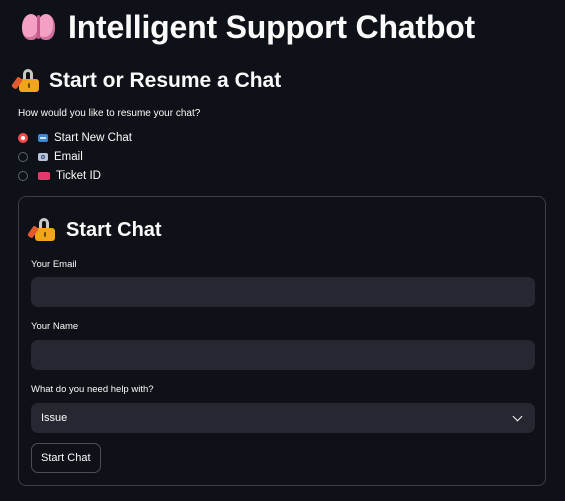 Image resolution: width=565 pixels, height=501 pixels. What do you see at coordinates (39, 27) in the screenshot?
I see `brain-icon` at bounding box center [39, 27].